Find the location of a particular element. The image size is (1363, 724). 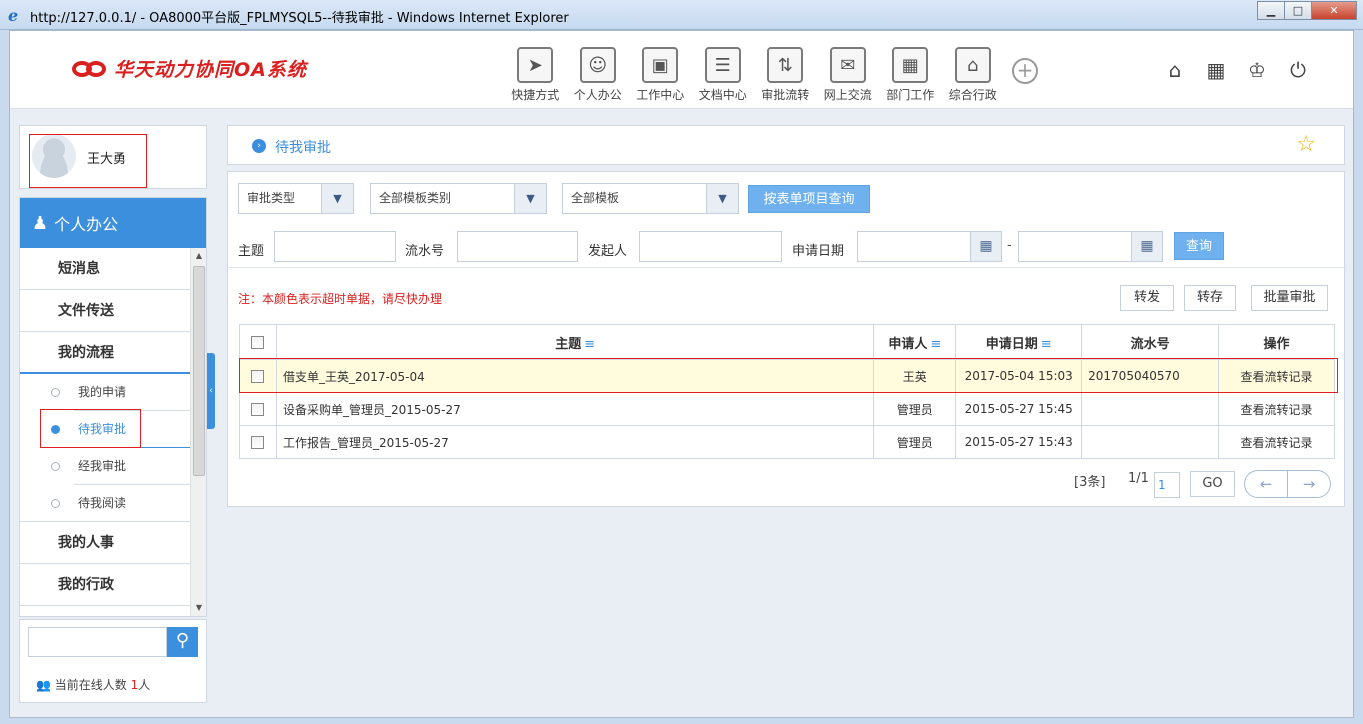

nav-administration: ⌂ 综合行政 is located at coordinates (973, 75).